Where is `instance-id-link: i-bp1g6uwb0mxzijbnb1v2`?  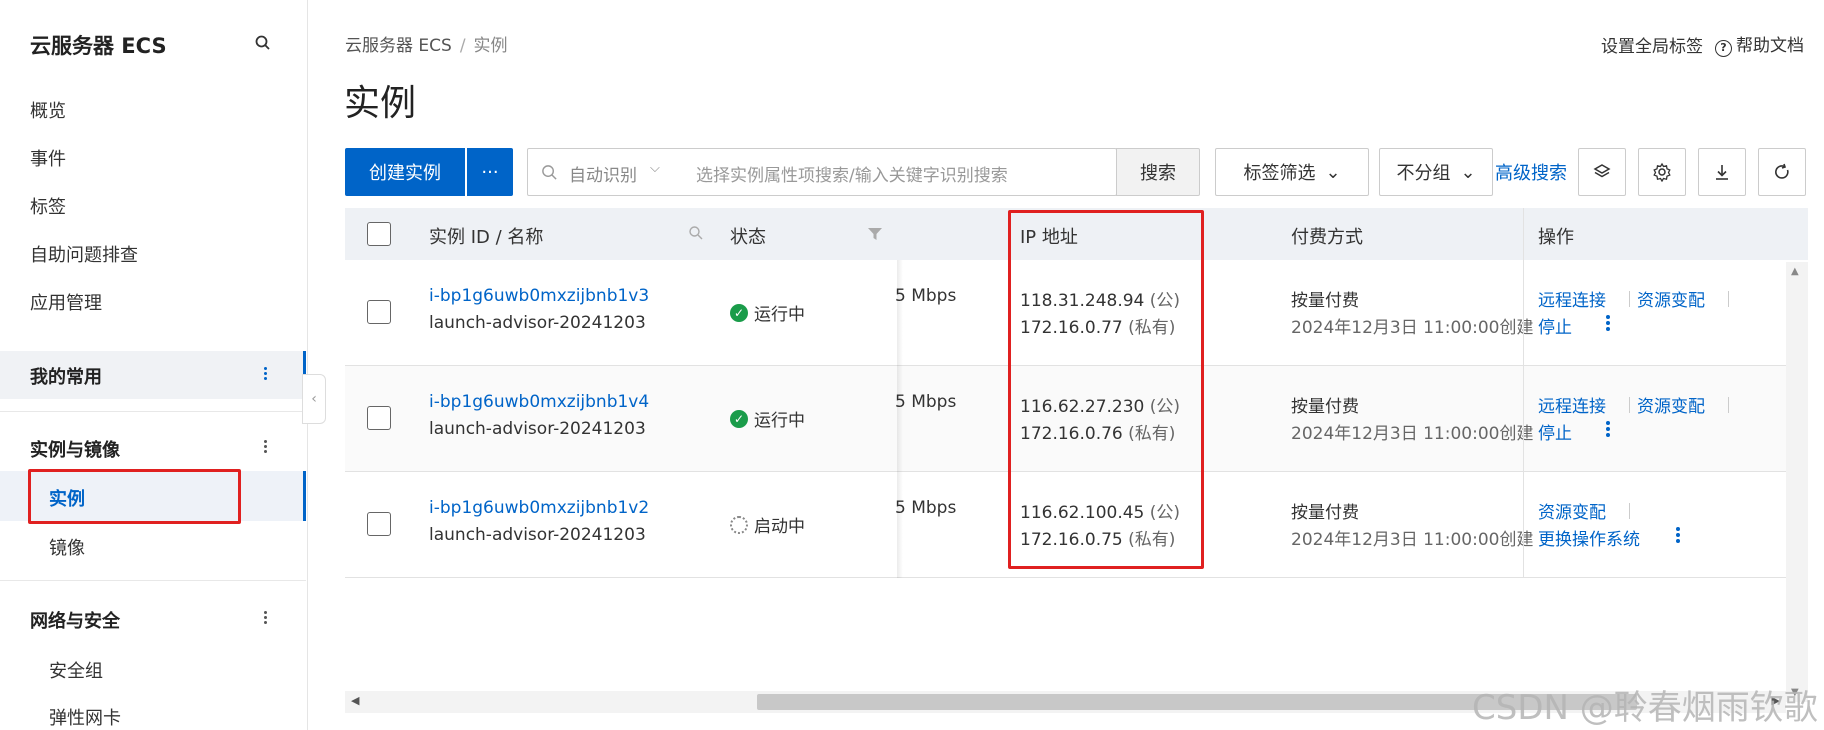 instance-id-link: i-bp1g6uwb0mxzijbnb1v2 is located at coordinates (539, 508).